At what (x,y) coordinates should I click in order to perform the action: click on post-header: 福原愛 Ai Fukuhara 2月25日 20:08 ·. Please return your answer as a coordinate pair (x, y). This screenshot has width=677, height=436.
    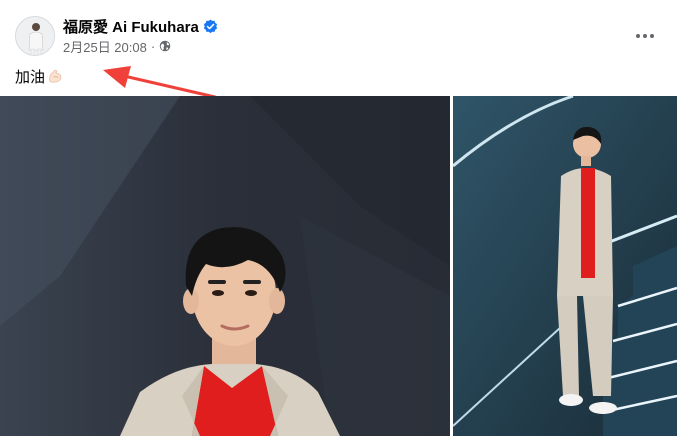
    Looking at the image, I should click on (338, 32).